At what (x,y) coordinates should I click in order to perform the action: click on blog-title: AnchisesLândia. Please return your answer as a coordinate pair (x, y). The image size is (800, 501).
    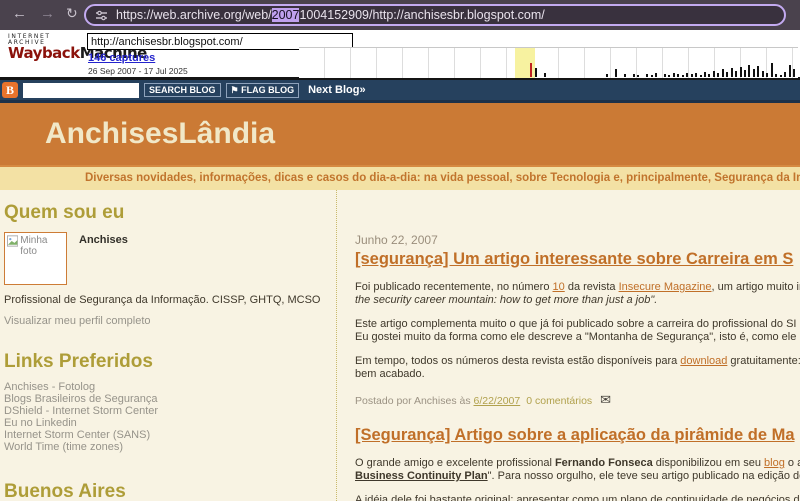
    Looking at the image, I should click on (160, 134).